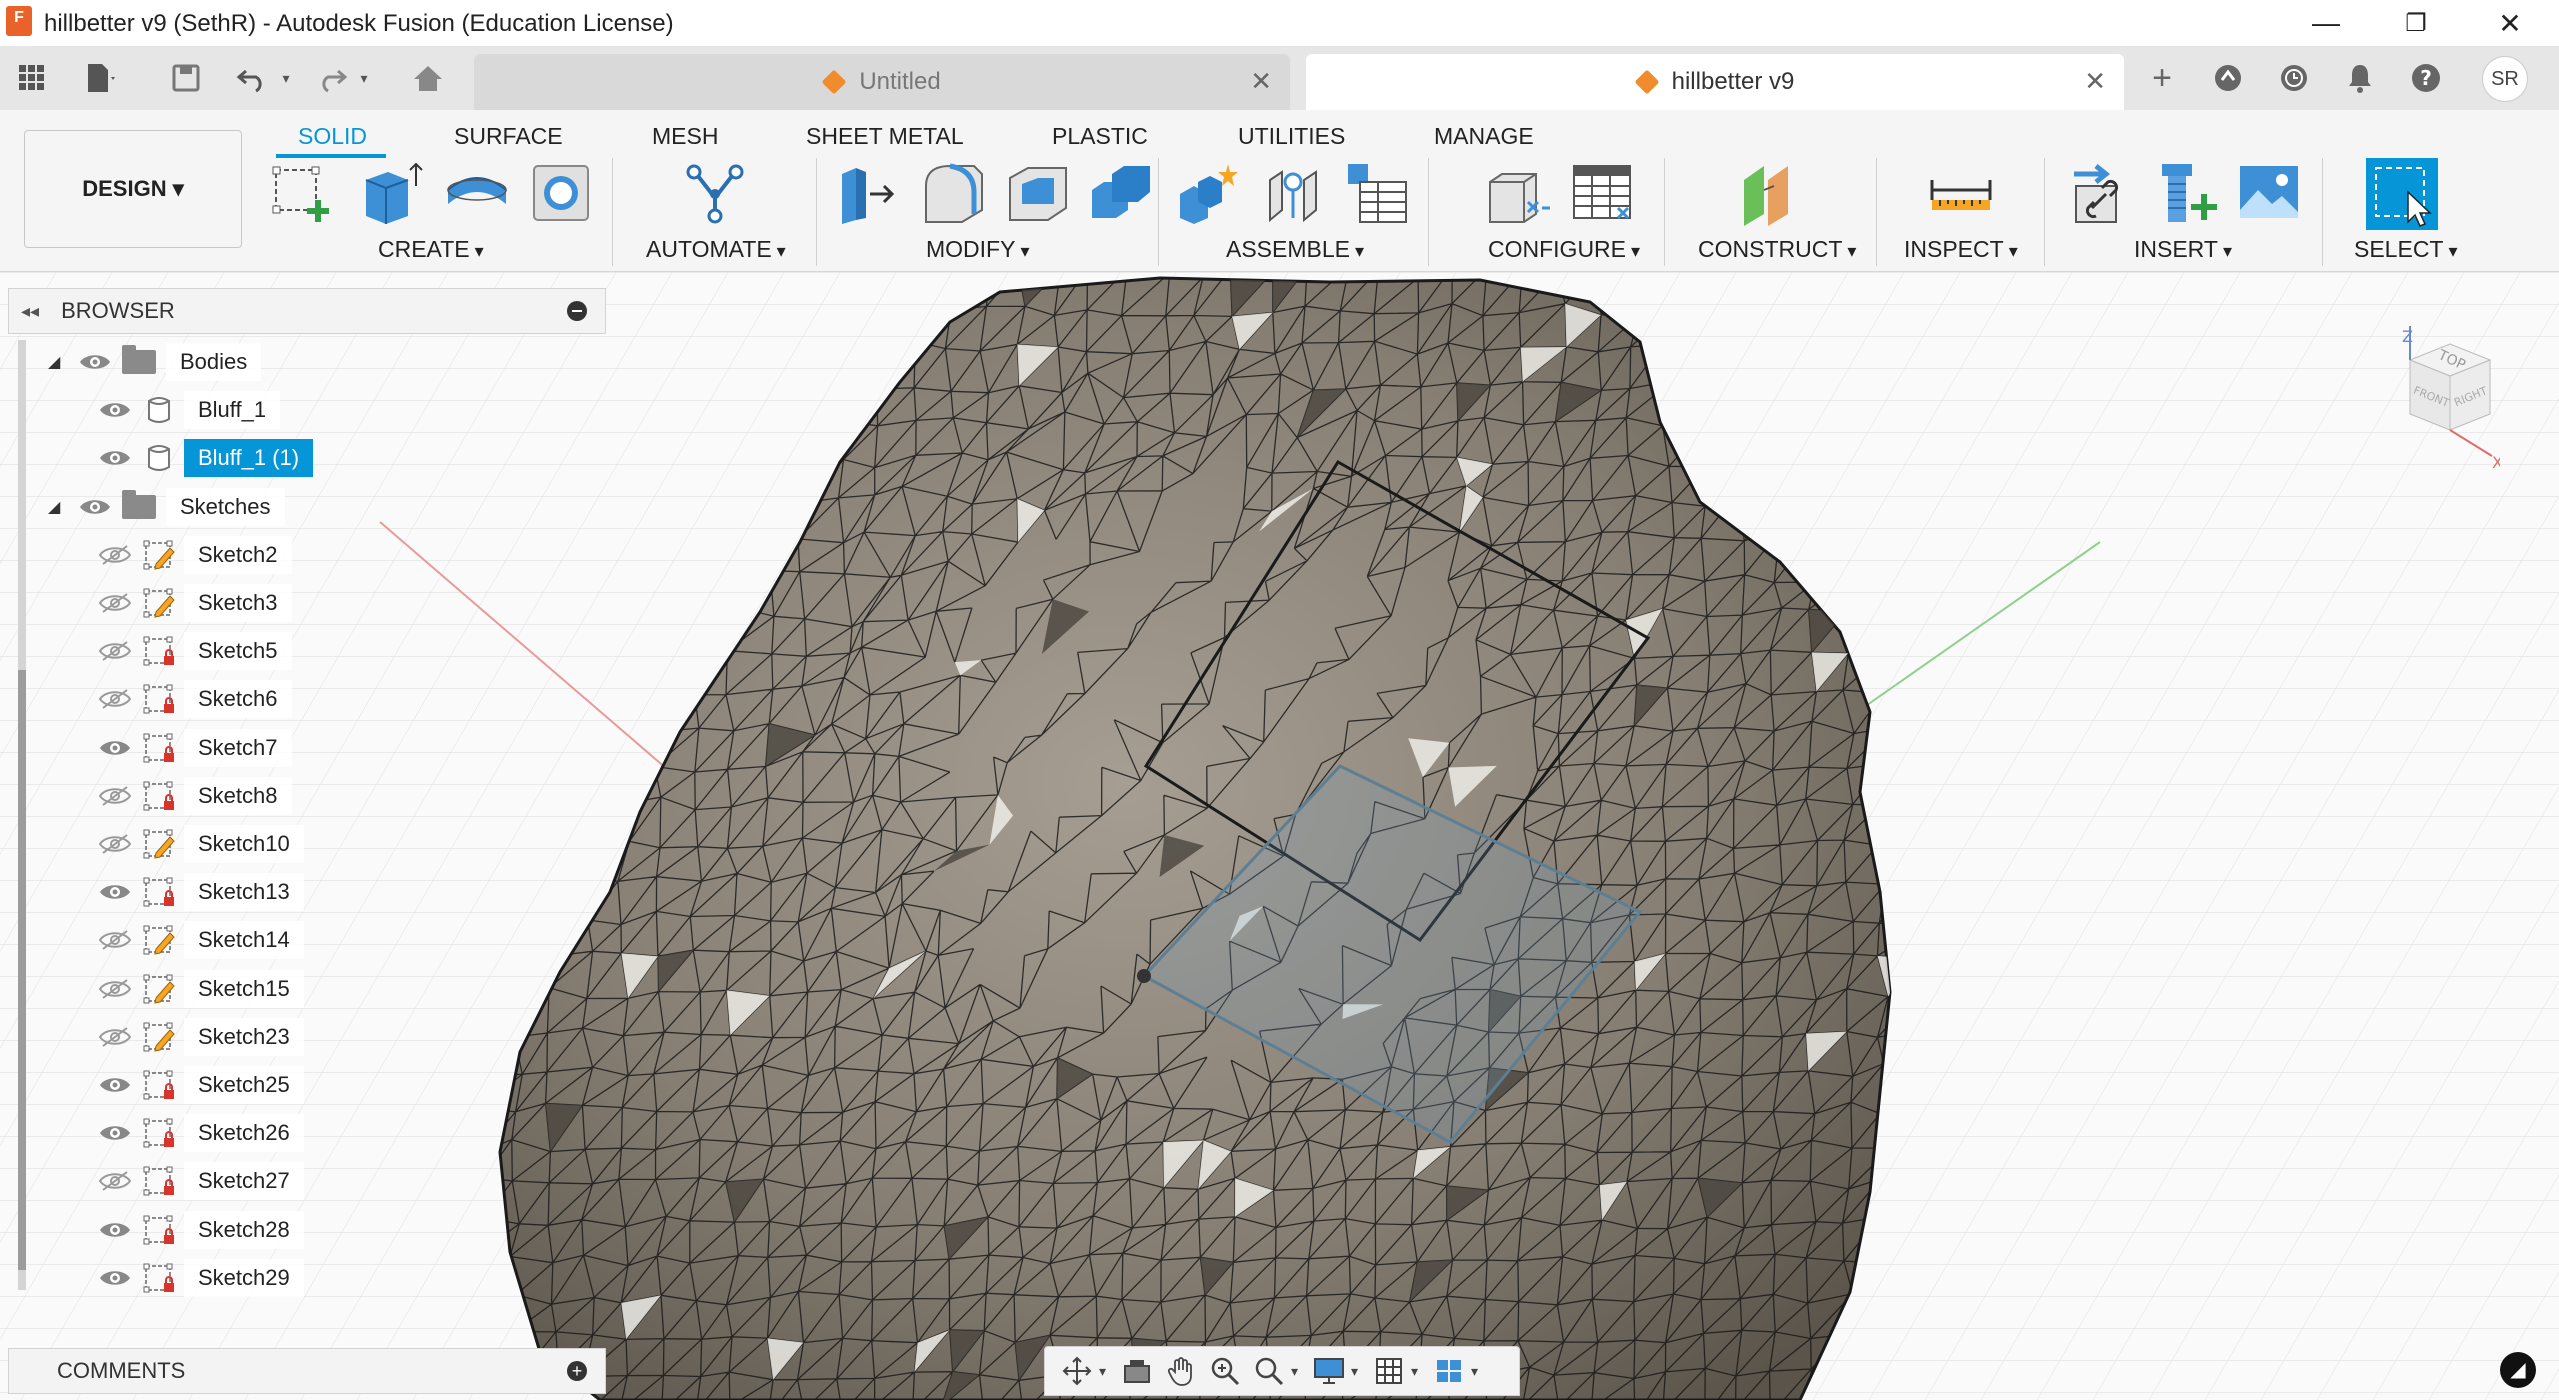 This screenshot has width=2559, height=1400. What do you see at coordinates (201, 1230) in the screenshot?
I see `browser-item-sketch28: Sketch28` at bounding box center [201, 1230].